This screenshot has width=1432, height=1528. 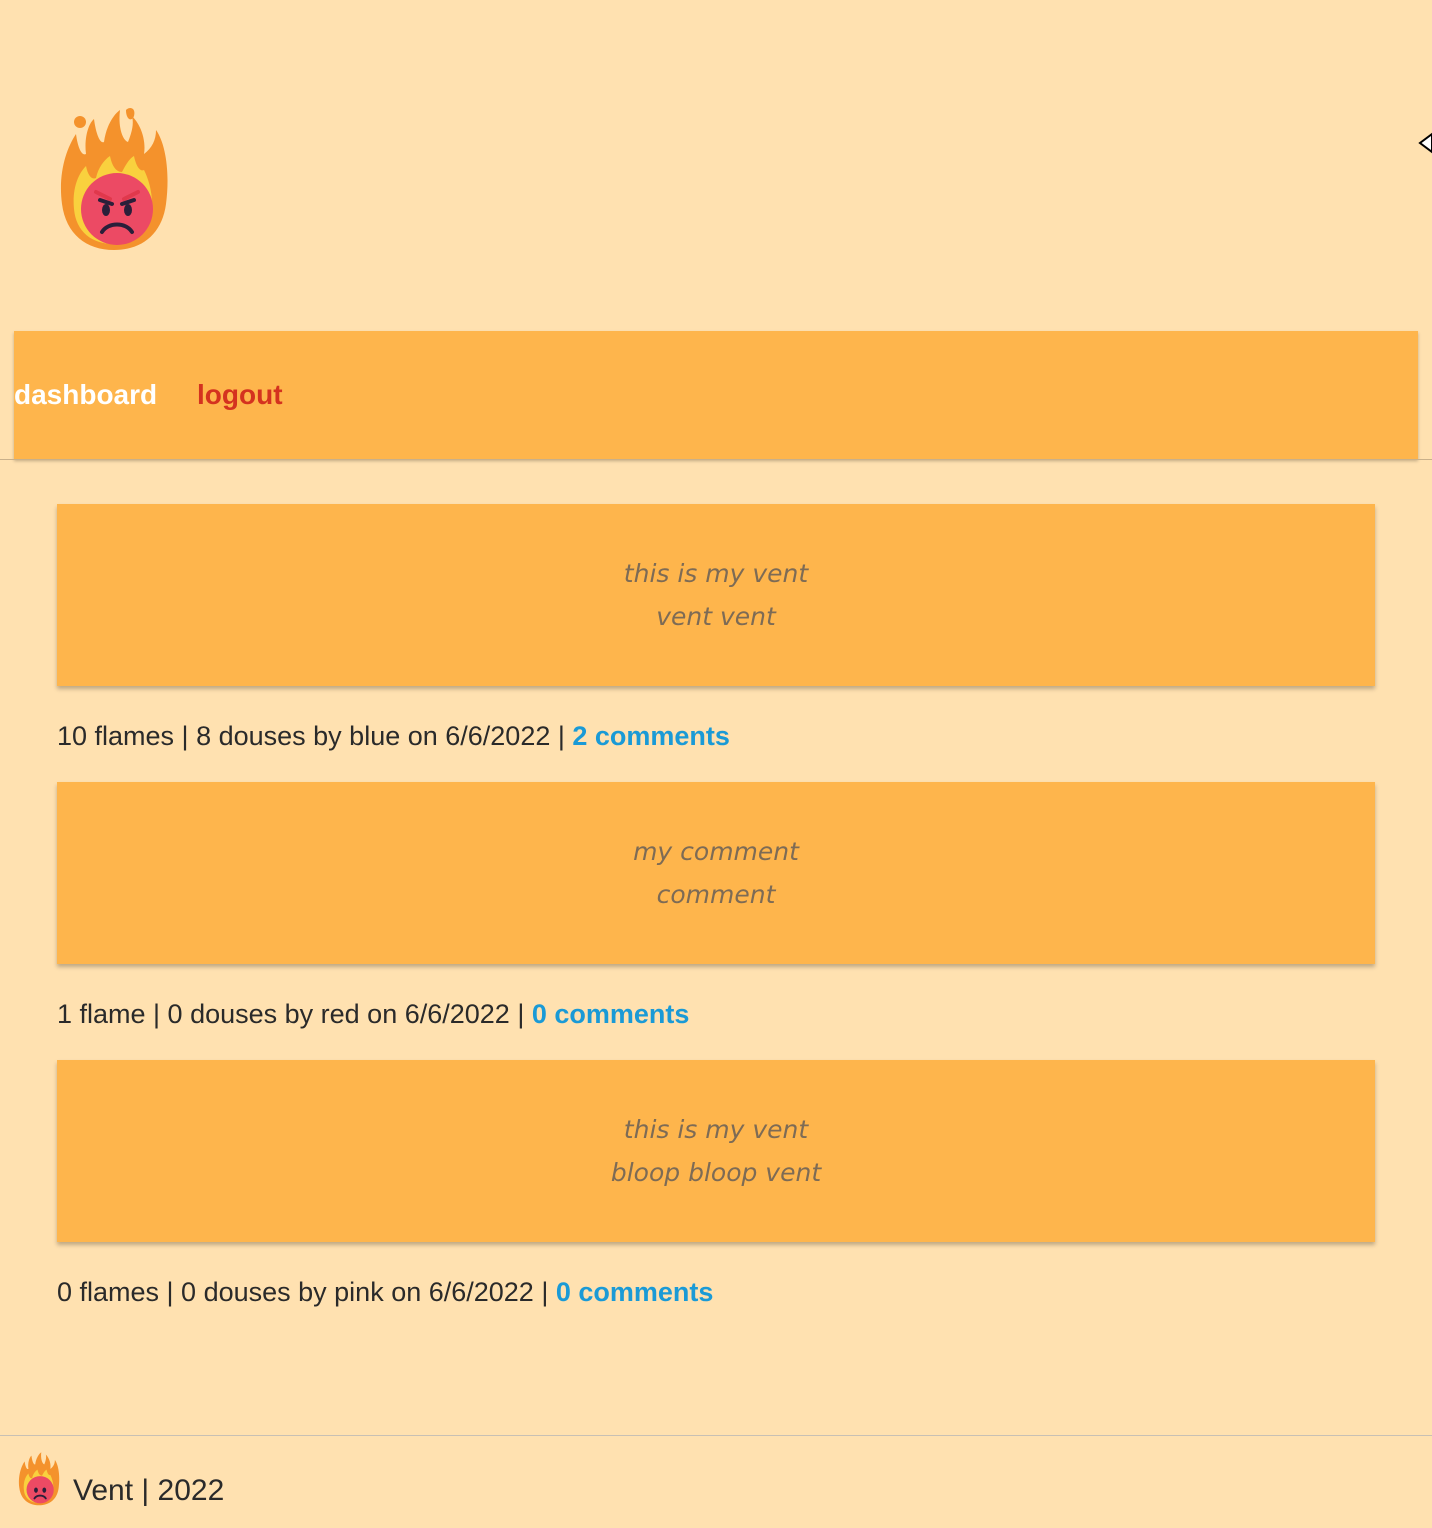 I want to click on post-card: my comment comment, so click(x=716, y=873).